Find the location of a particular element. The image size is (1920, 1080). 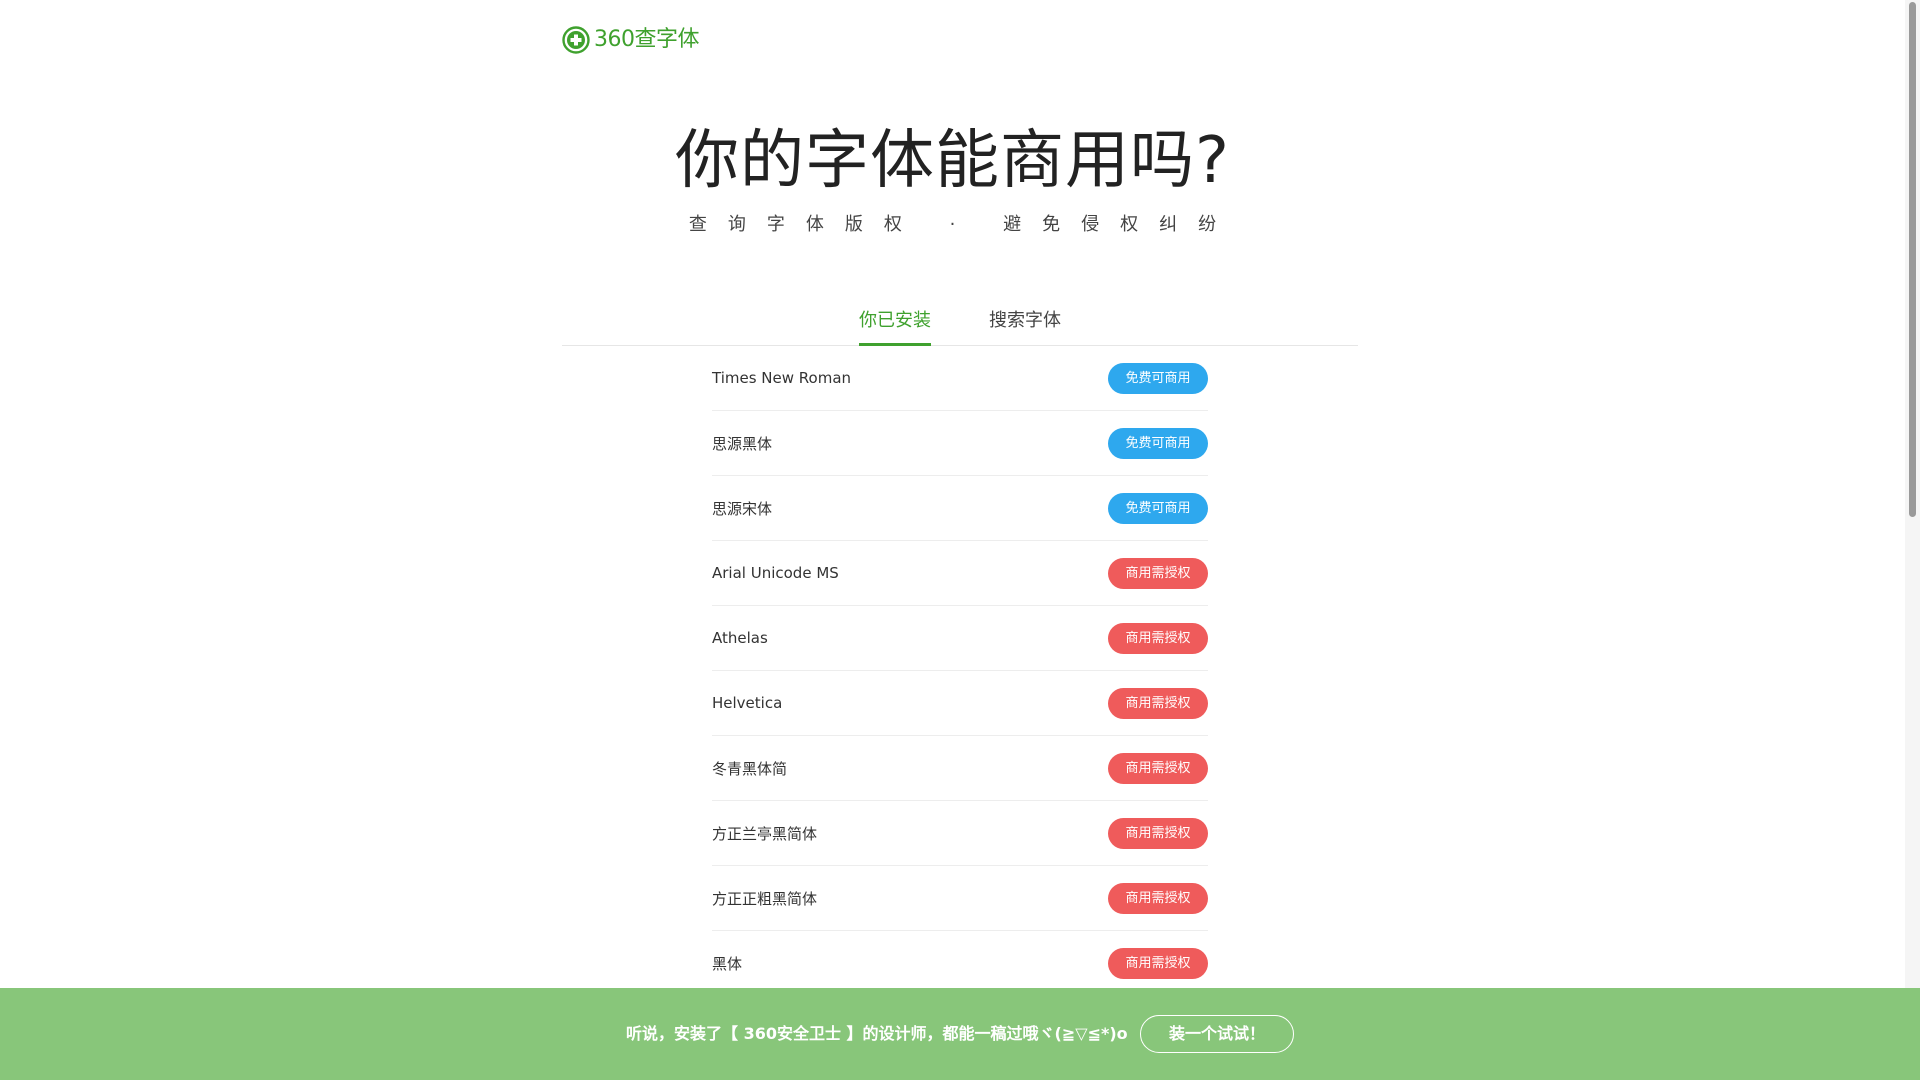

promo-text: 听说，安装了【 360安全卫士 】的设计师，都能一稿过哦ヾ(≧▽≦*)o is located at coordinates (877, 1033).